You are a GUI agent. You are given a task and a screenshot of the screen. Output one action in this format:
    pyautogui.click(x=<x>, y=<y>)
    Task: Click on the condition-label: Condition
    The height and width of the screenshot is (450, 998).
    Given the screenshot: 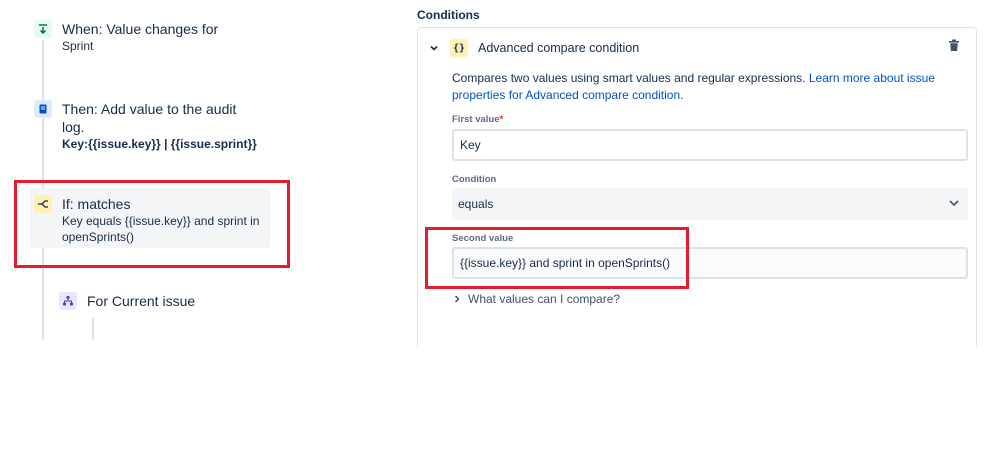 What is the action you would take?
    pyautogui.click(x=474, y=179)
    